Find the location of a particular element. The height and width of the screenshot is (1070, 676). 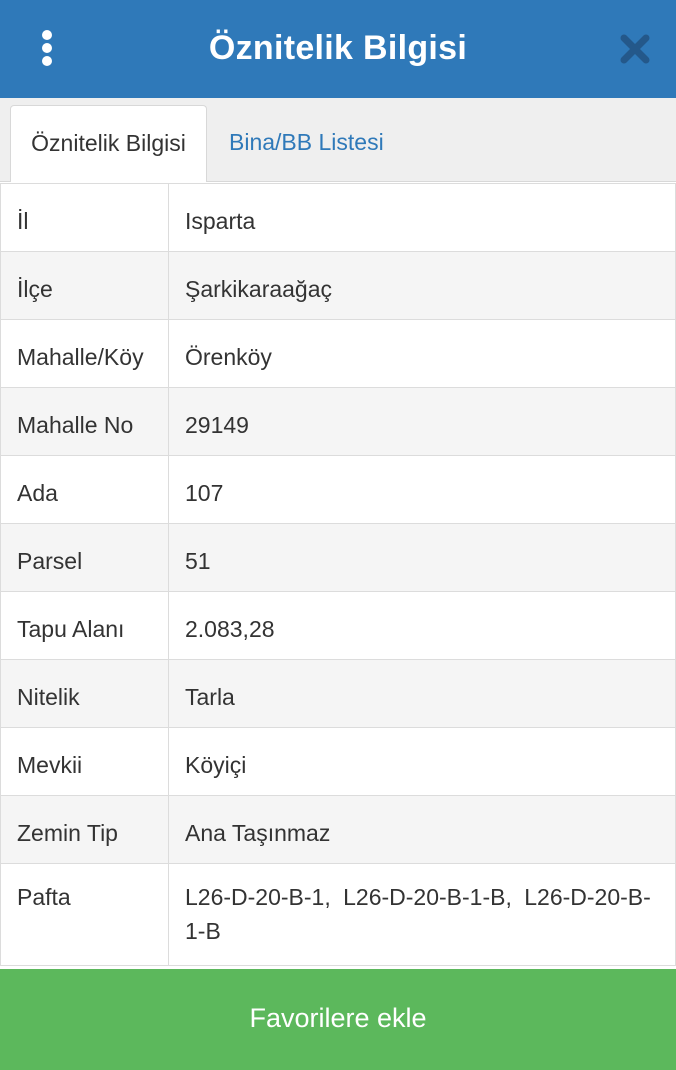

table-row: İl Isparta is located at coordinates (338, 217).